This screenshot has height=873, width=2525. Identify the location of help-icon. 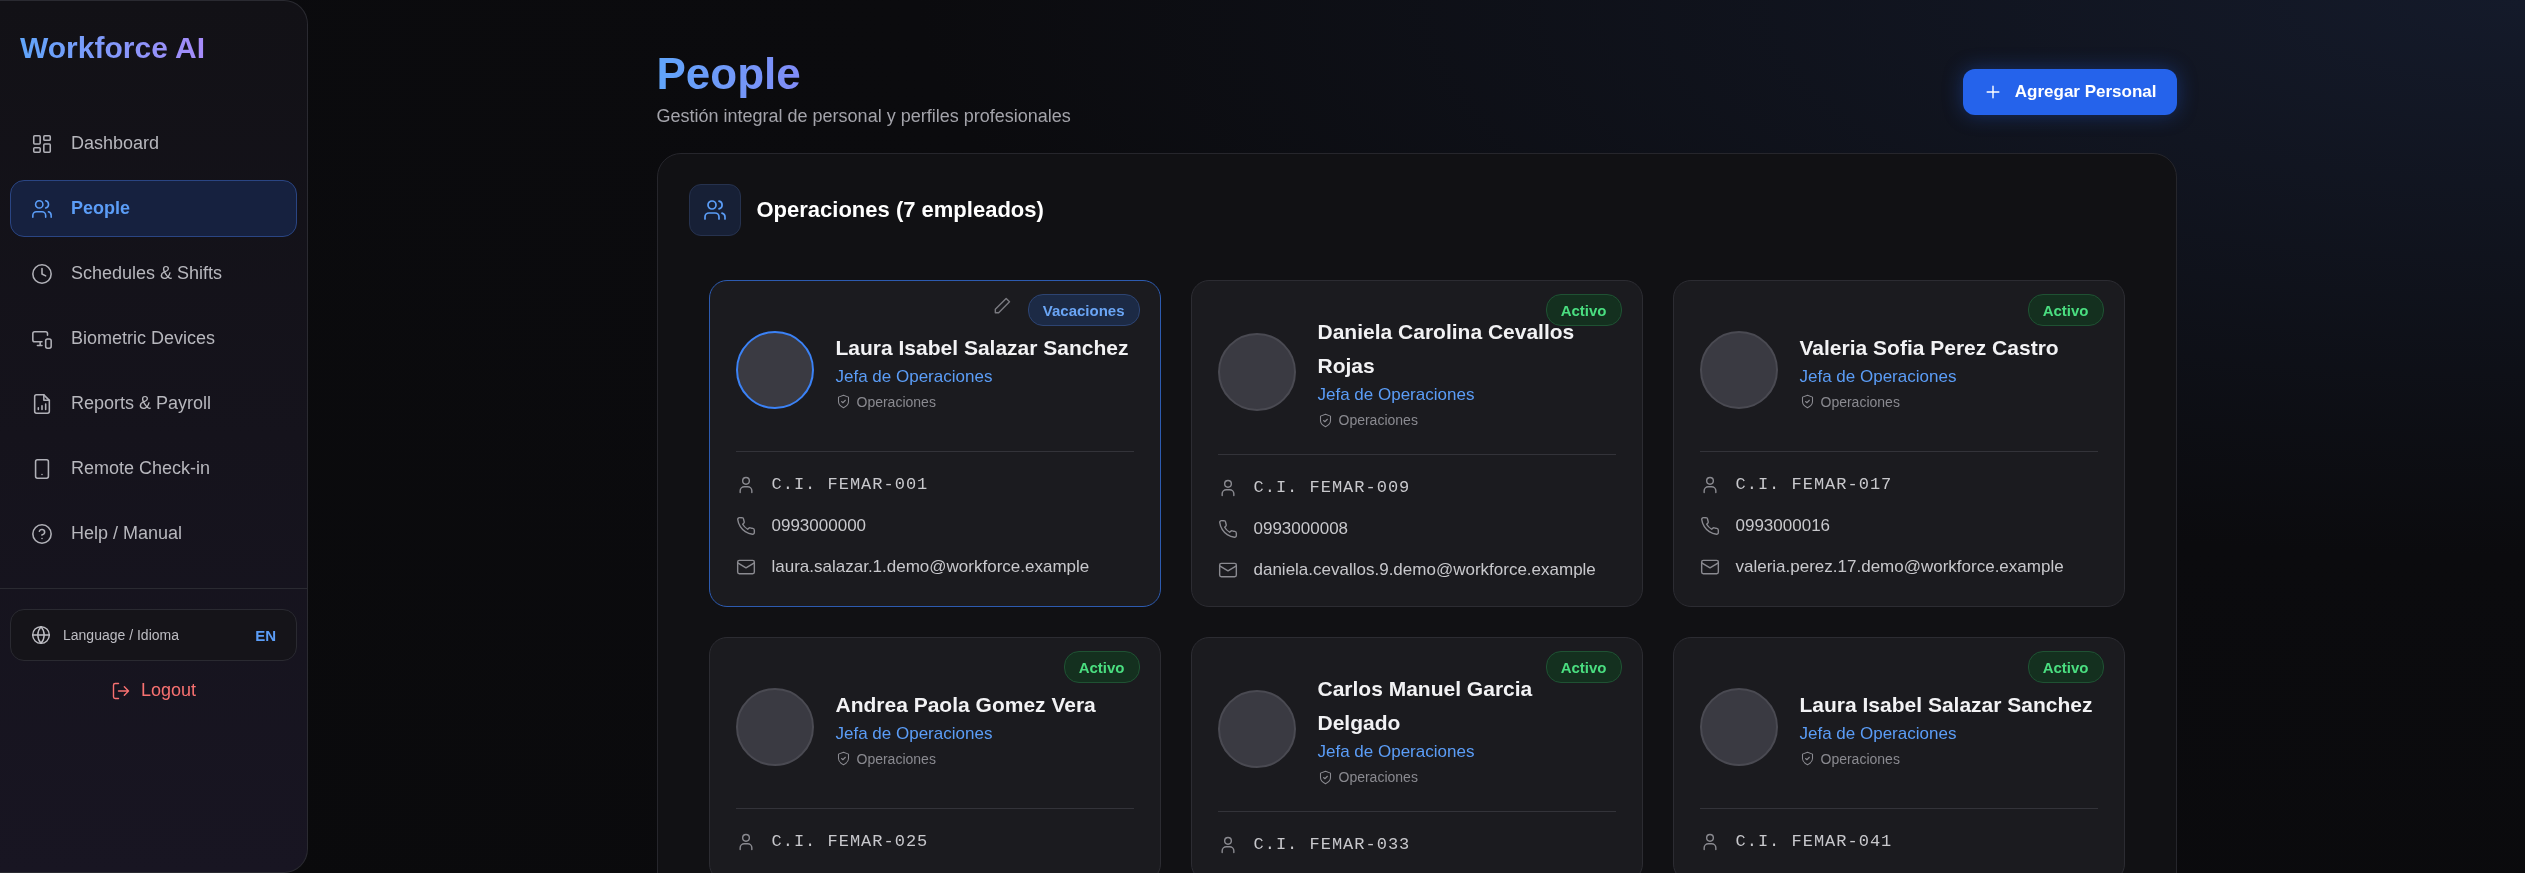
(42, 533).